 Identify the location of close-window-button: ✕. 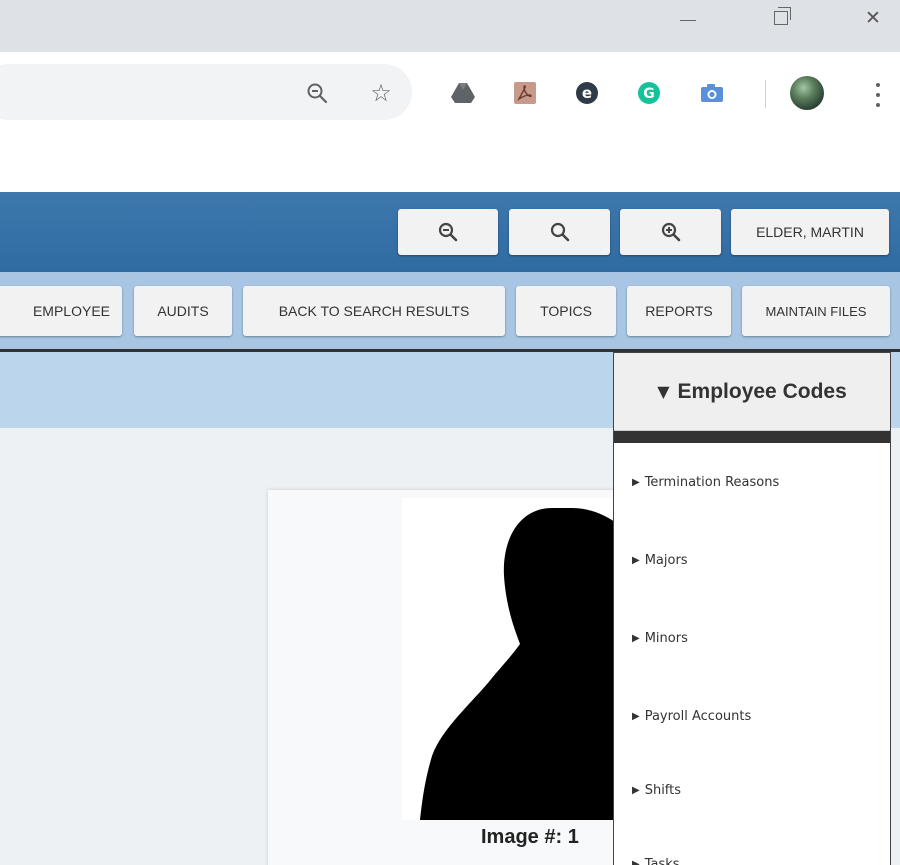
(873, 18).